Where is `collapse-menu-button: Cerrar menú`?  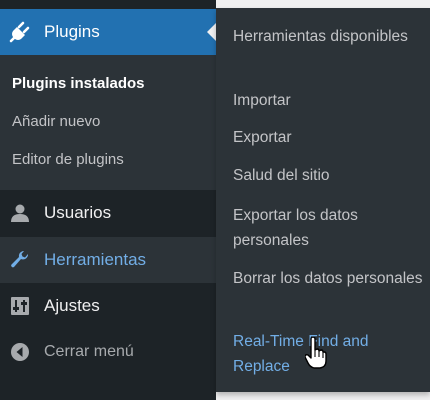 collapse-menu-button: Cerrar menú is located at coordinates (108, 352).